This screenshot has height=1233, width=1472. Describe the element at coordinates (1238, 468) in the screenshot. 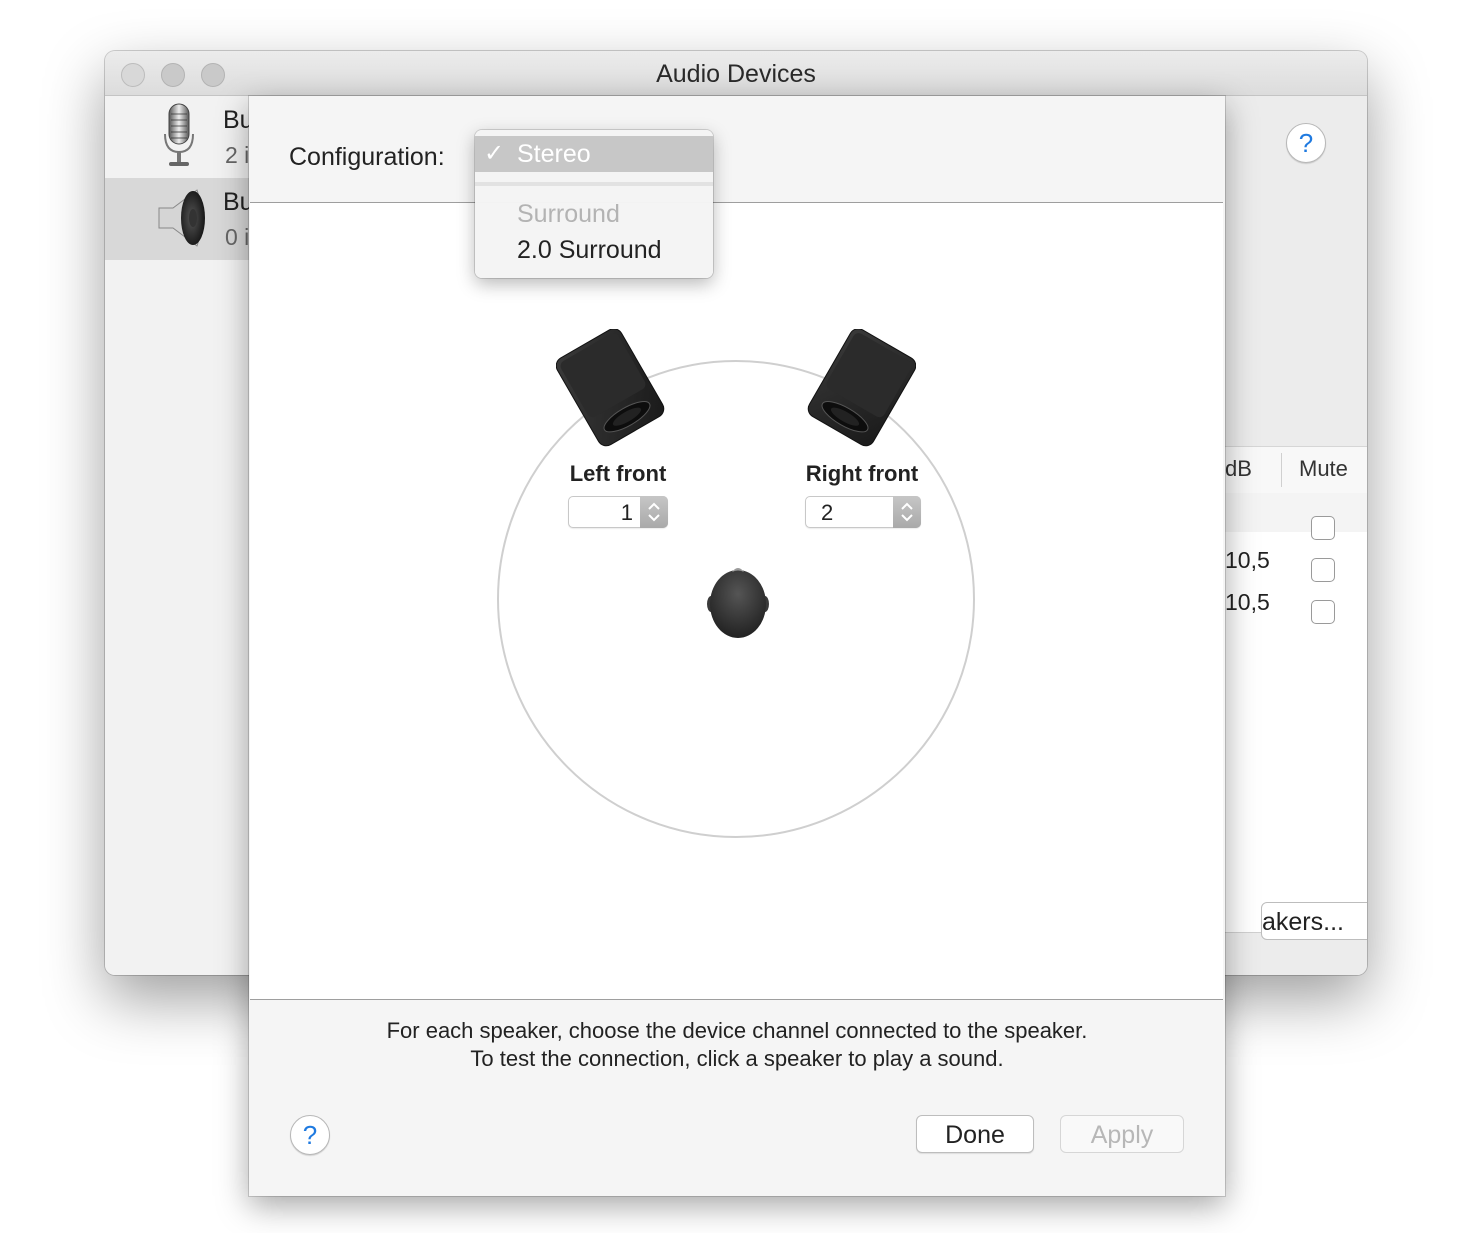

I see `column-db: dB` at that location.